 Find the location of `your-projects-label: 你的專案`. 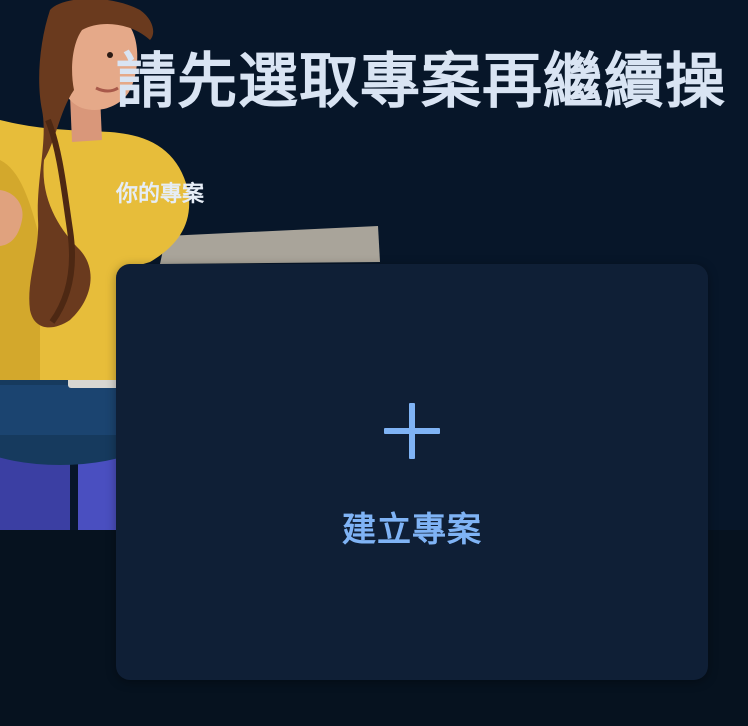

your-projects-label: 你的專案 is located at coordinates (160, 194).